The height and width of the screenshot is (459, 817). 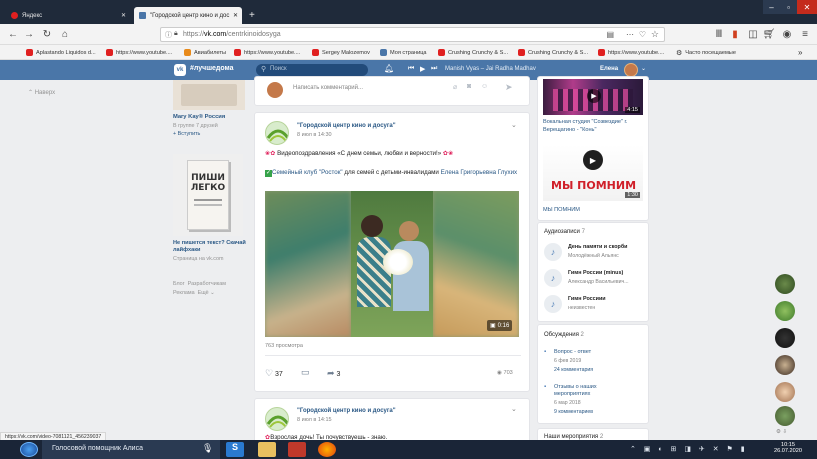 I want to click on discussions-header: Обсуждения 2, so click(x=564, y=335).